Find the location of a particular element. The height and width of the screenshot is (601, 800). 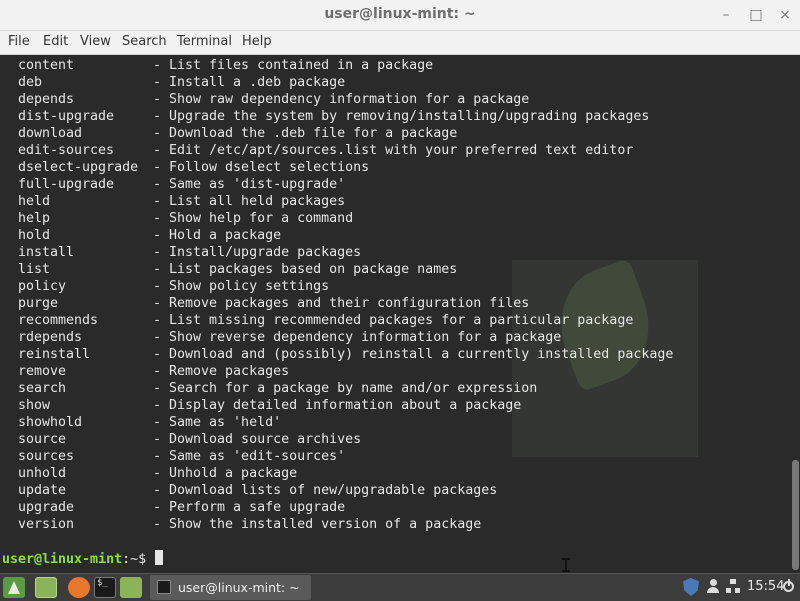

clock: 15:54 is located at coordinates (765, 586).